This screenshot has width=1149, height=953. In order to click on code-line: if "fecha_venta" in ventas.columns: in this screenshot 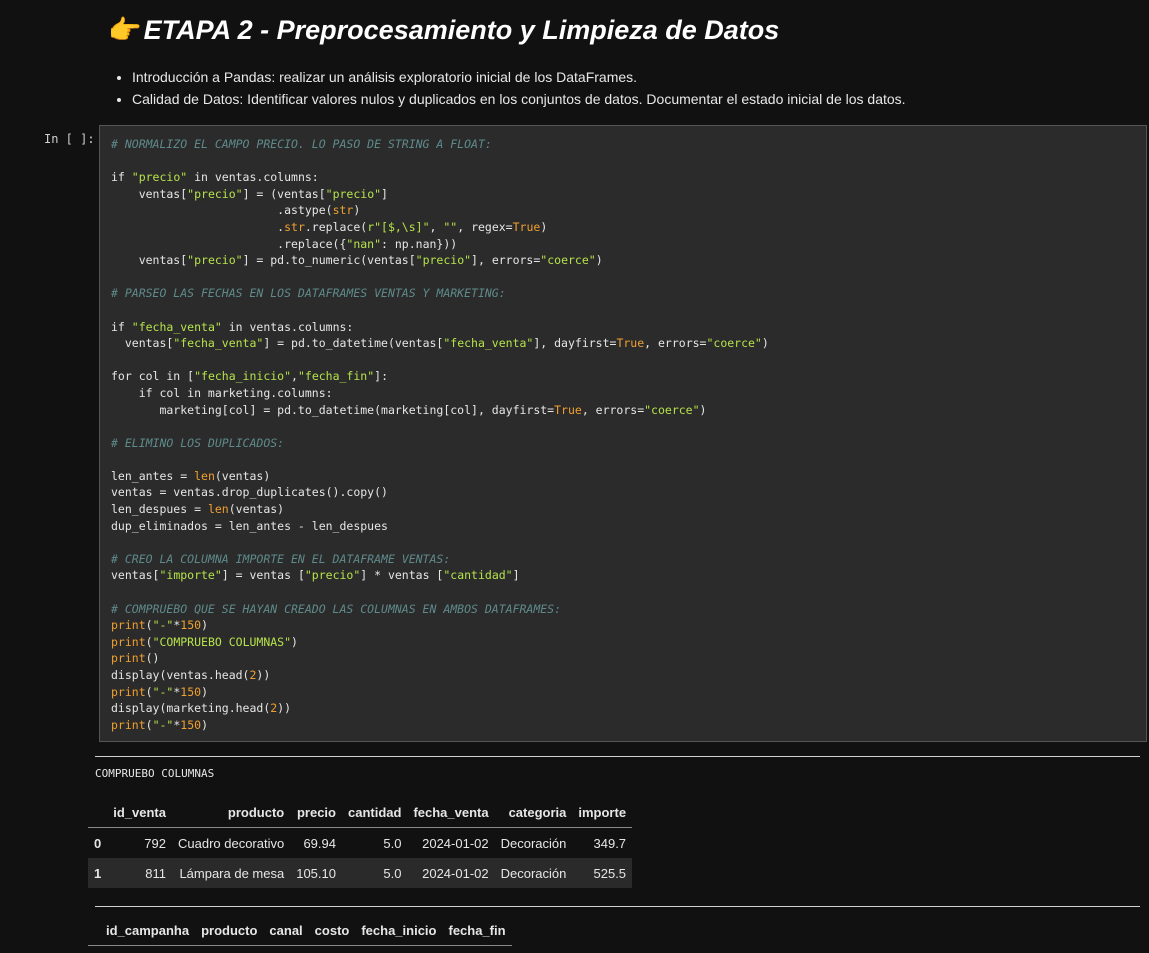, I will do `click(232, 326)`.